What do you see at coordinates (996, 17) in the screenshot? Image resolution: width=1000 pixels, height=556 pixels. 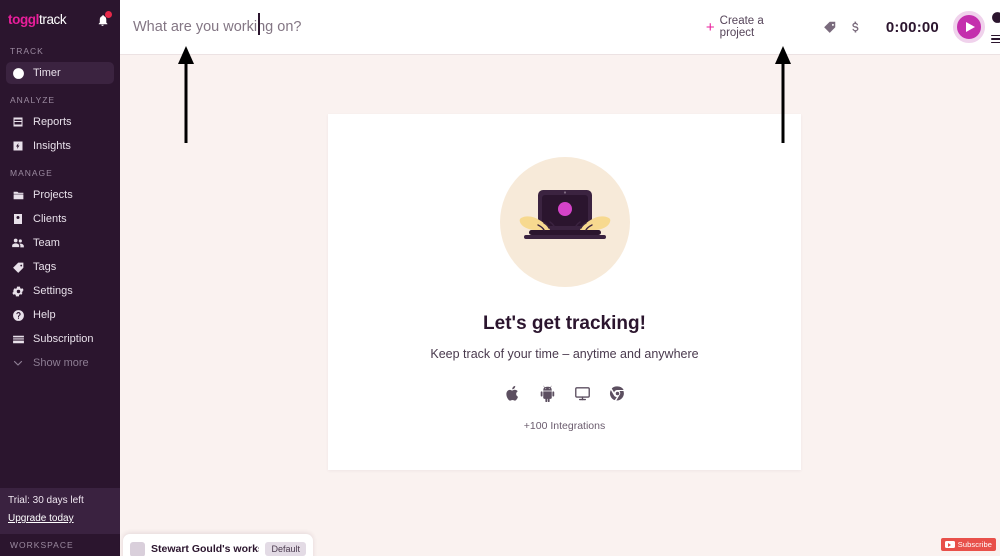 I see `timer-mode-clock-icon` at bounding box center [996, 17].